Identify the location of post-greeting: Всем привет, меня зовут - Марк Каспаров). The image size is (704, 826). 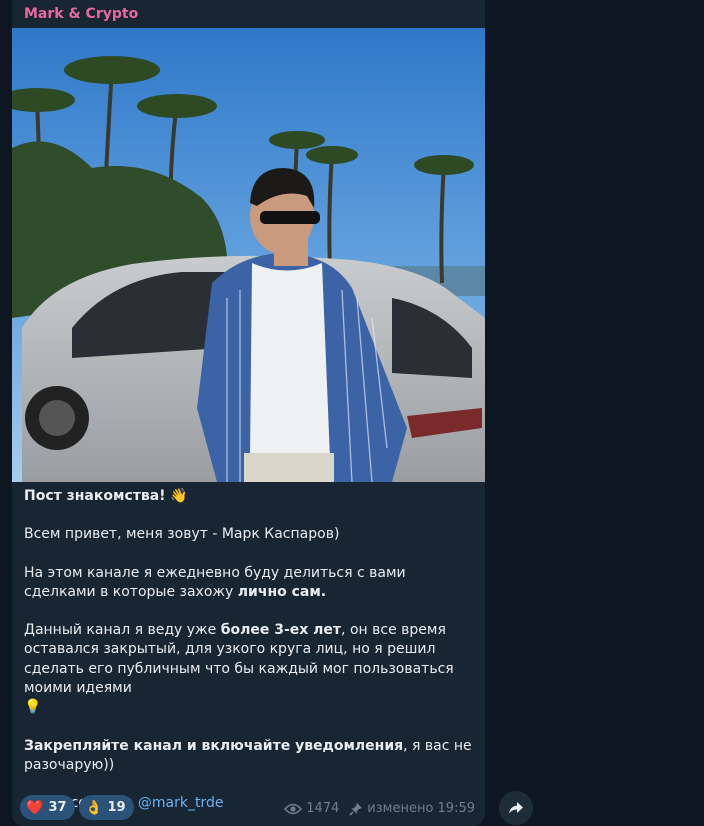
(182, 534).